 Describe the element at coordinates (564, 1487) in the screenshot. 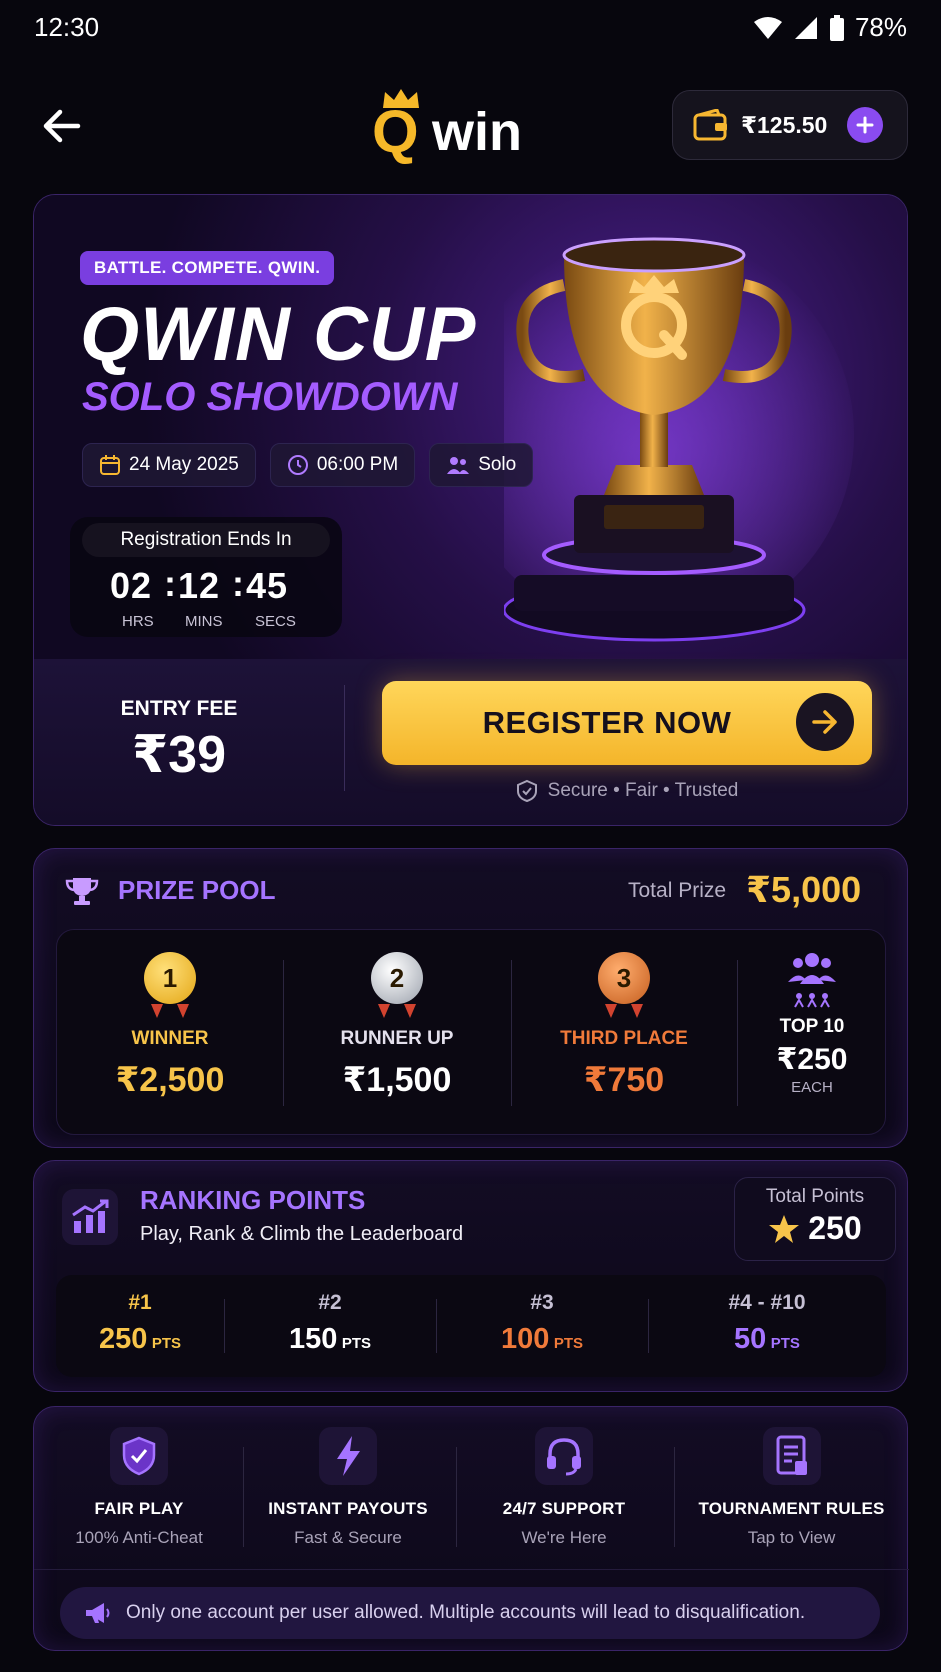

I see `feature-support: 24/7 SUPPORT We're Here` at that location.